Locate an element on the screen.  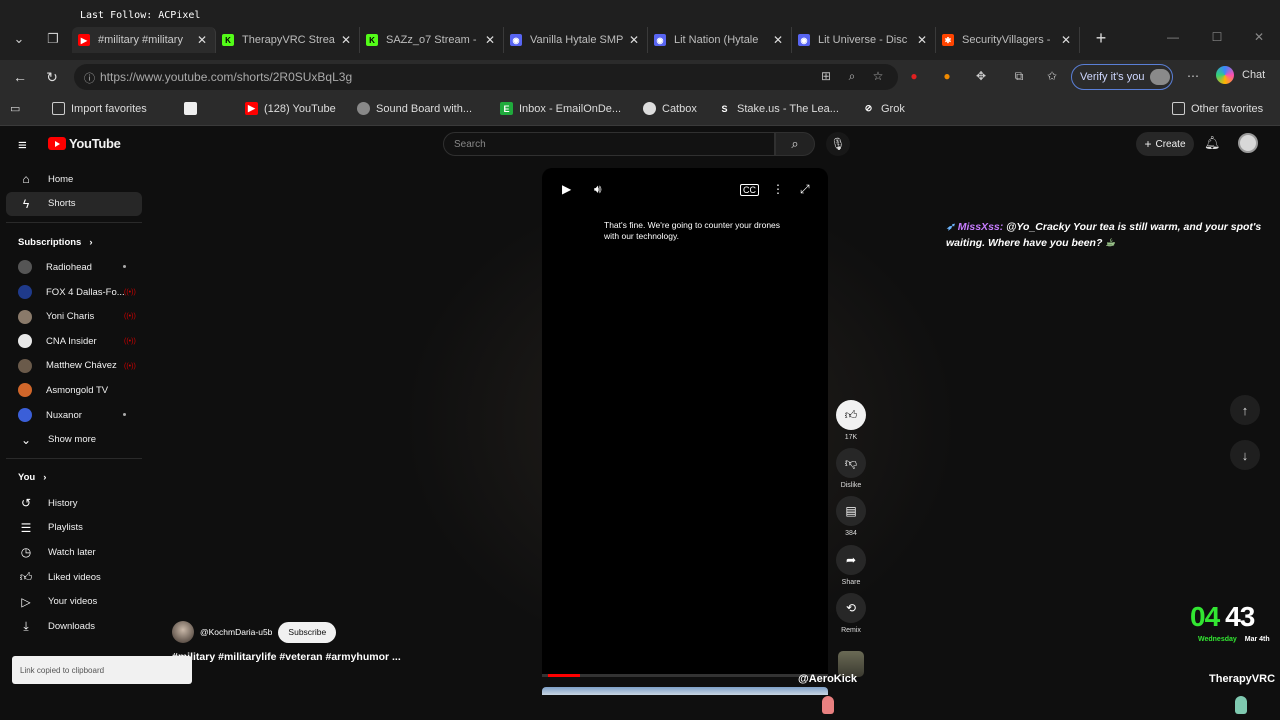
sidebar-item-nuxanor: Nuxanor is located at coordinates (74, 415).